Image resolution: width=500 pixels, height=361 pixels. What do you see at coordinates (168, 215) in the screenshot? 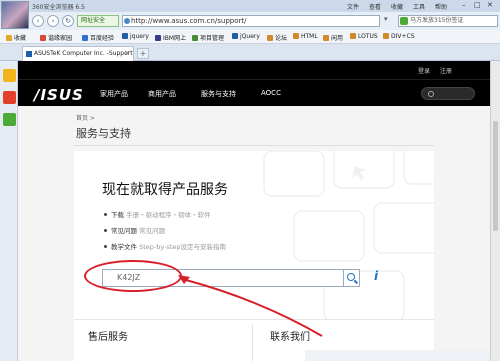
I see `bullet-download-sub: 手册・驱动程序・韧体・软件` at bounding box center [168, 215].